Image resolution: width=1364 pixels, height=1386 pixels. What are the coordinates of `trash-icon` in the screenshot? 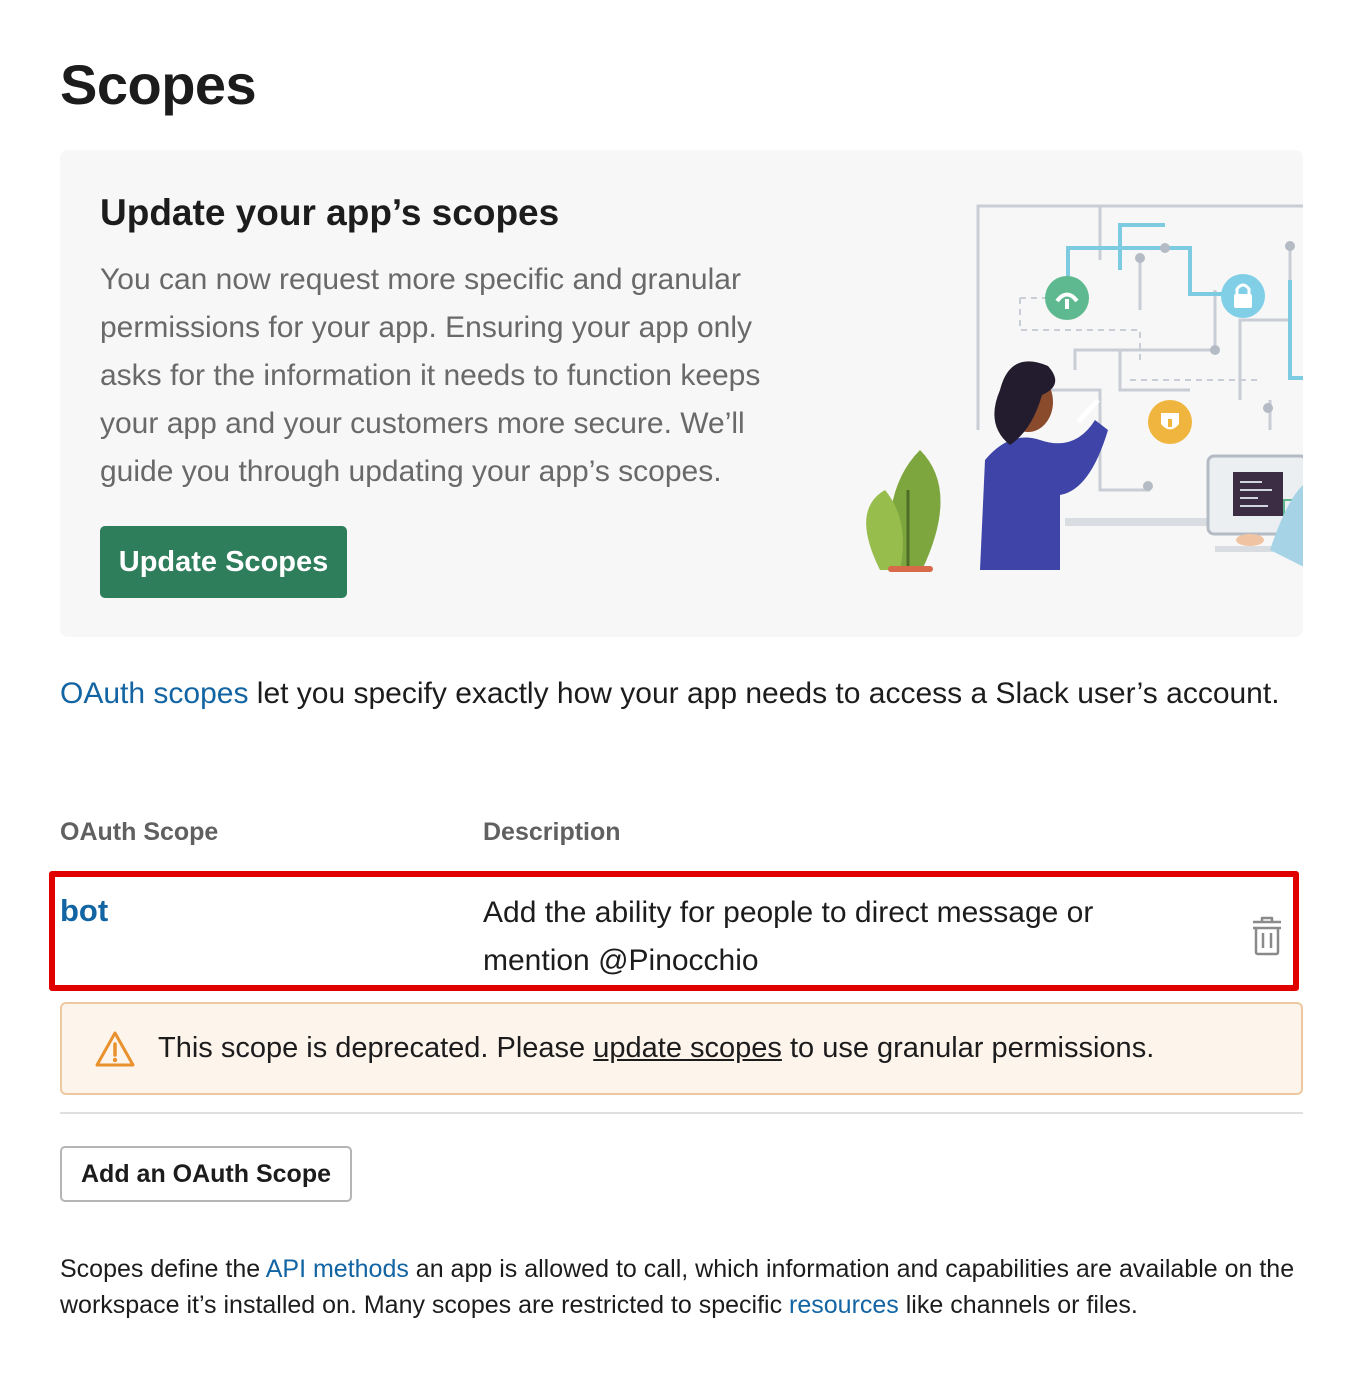 It's located at (1267, 936).